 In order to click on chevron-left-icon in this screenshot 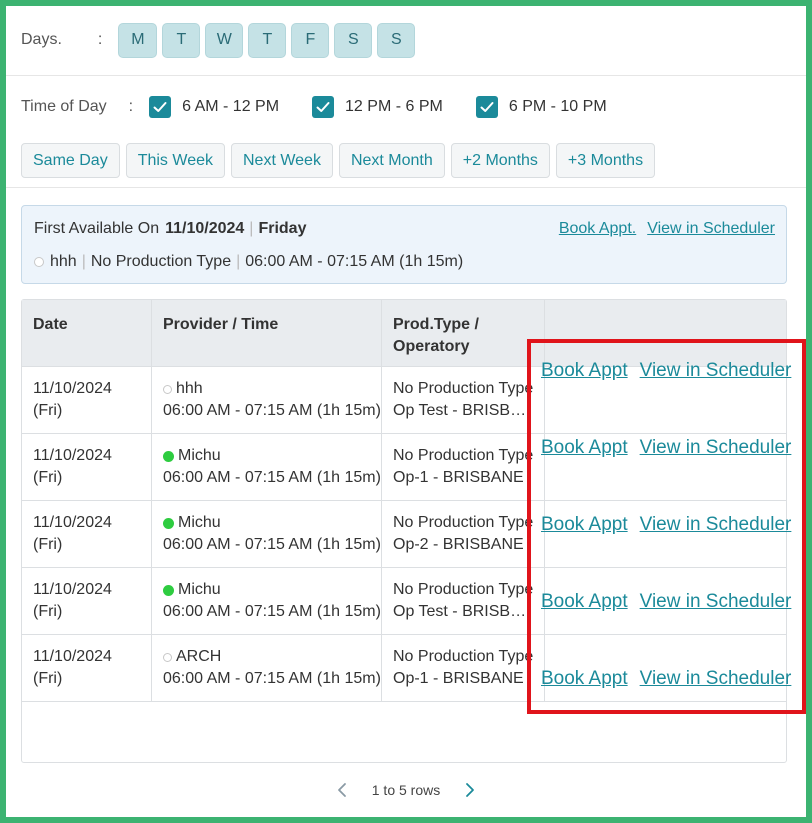, I will do `click(342, 790)`.